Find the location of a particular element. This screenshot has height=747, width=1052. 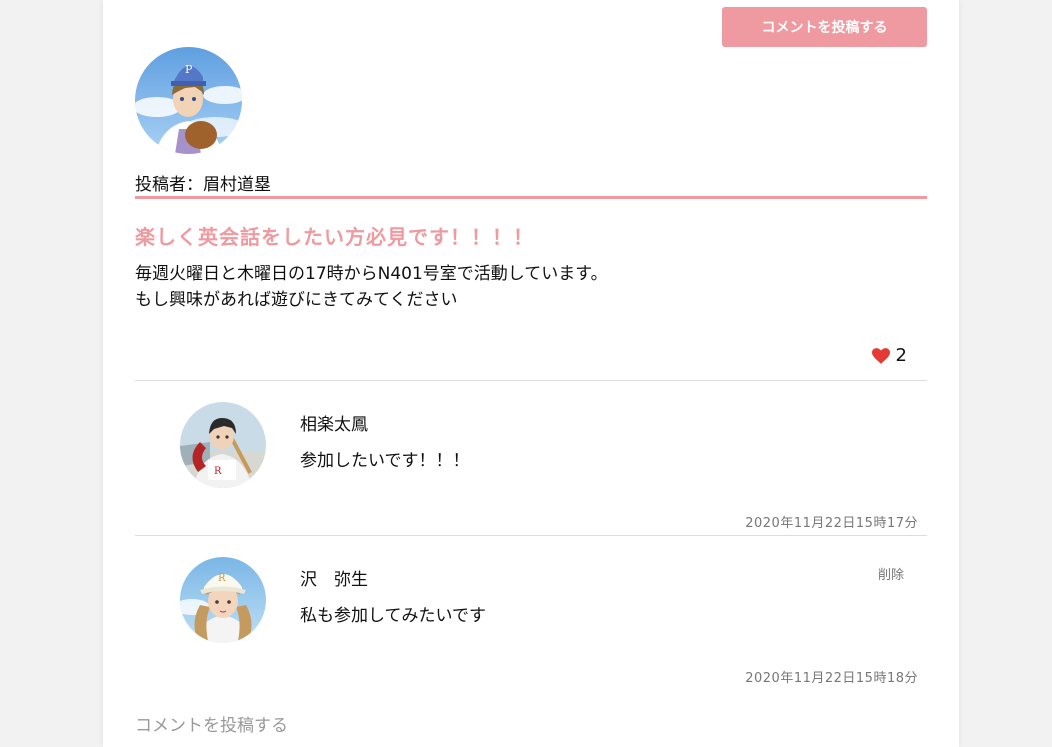

like-count: 2 is located at coordinates (901, 355).